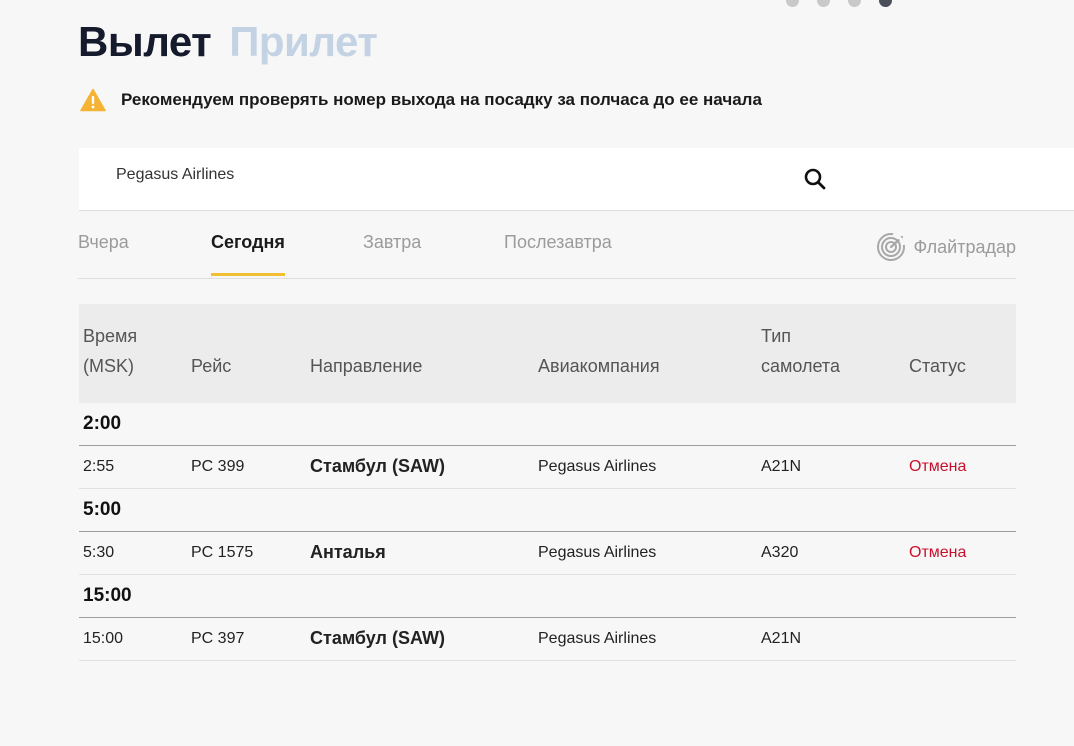 This screenshot has width=1074, height=746. Describe the element at coordinates (211, 366) in the screenshot. I see `column-flight: Рейс` at that location.